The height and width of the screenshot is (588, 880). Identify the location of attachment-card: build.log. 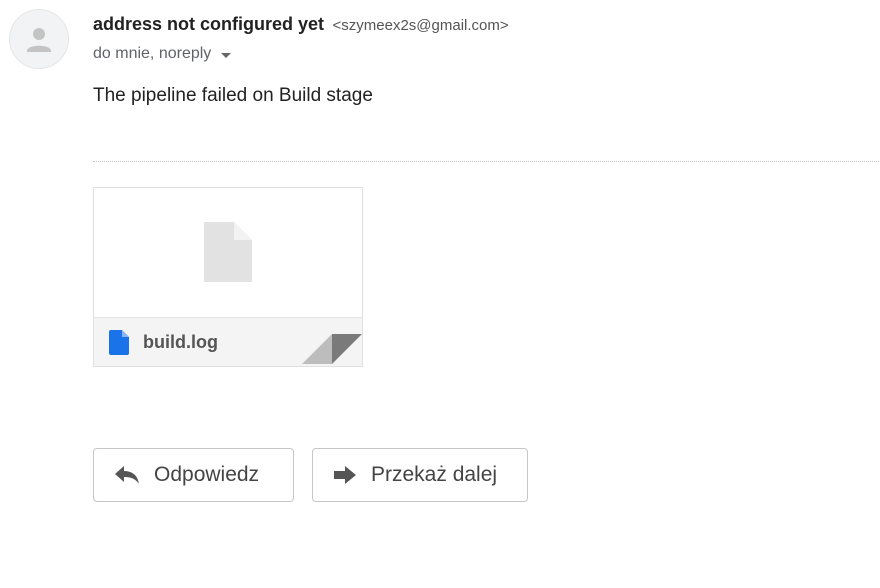
(228, 277).